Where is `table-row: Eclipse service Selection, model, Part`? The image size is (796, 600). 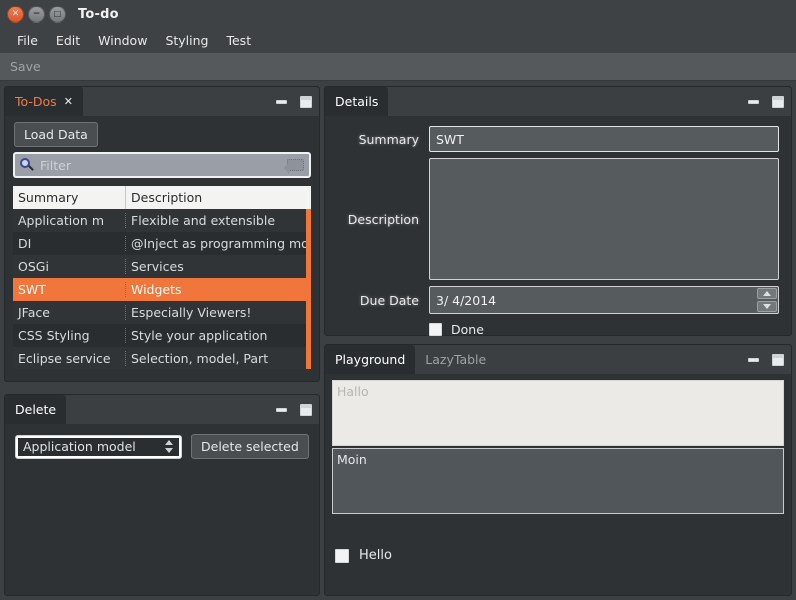 table-row: Eclipse service Selection, model, Part is located at coordinates (162, 358).